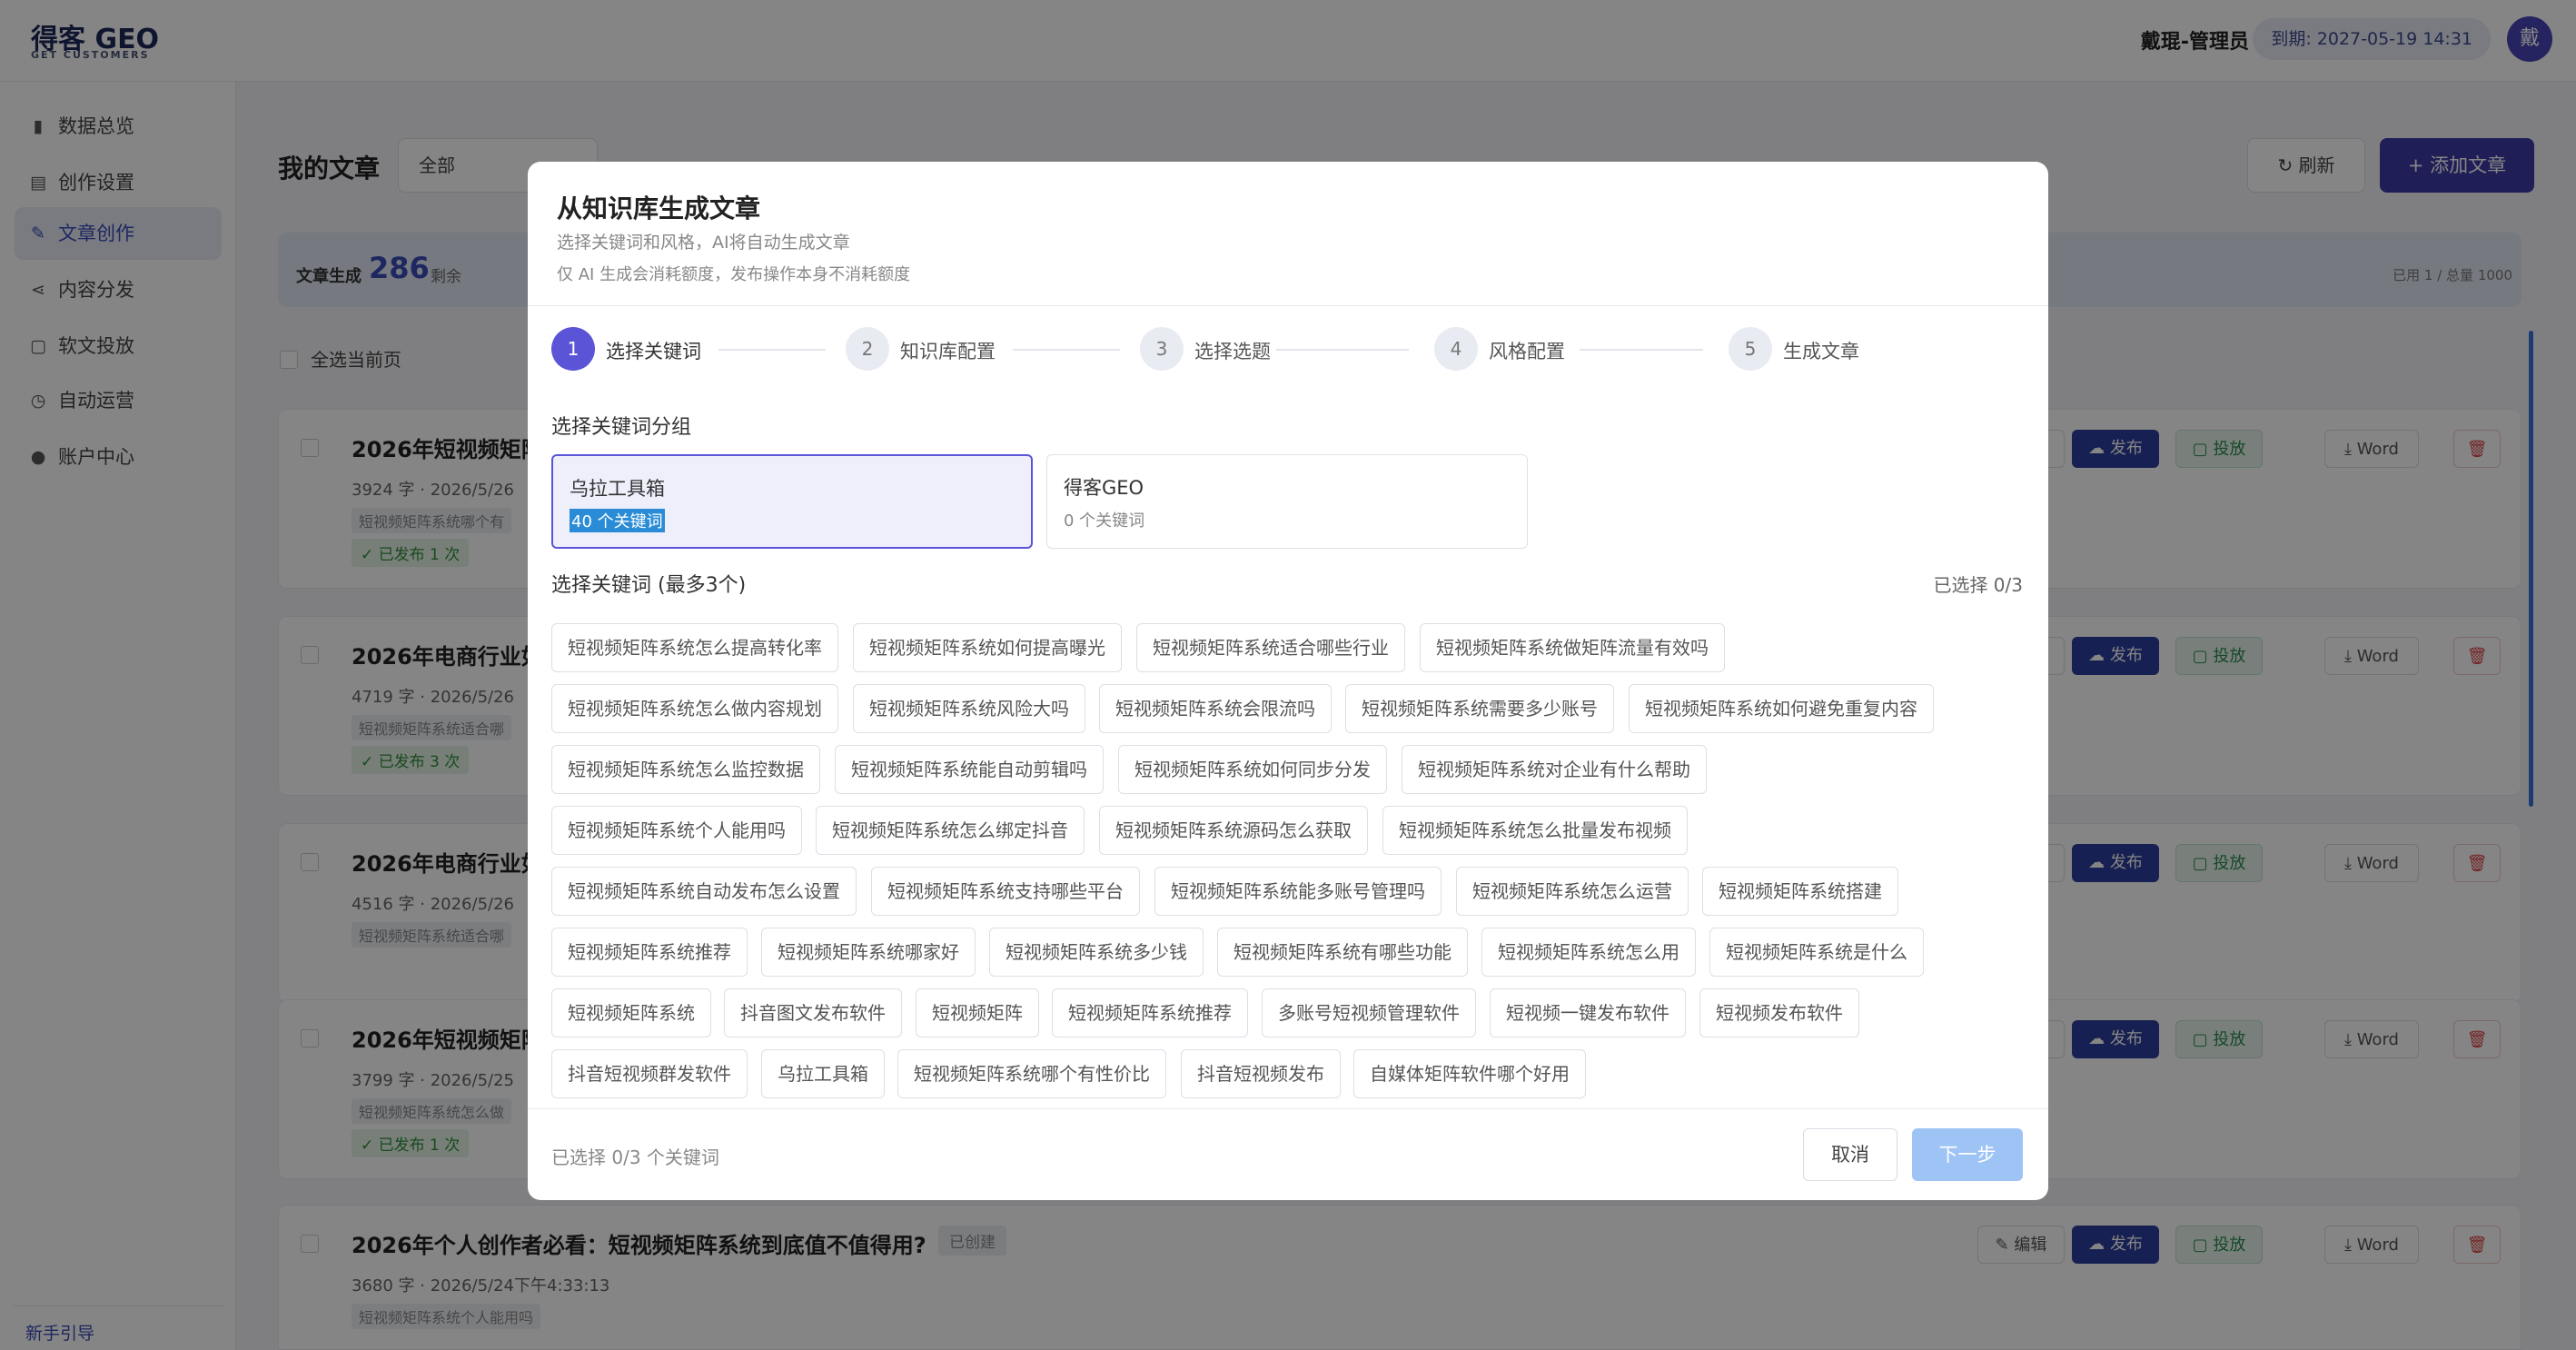 This screenshot has height=1350, width=2576. Describe the element at coordinates (1456, 349) in the screenshot. I see `step-number: 4` at that location.